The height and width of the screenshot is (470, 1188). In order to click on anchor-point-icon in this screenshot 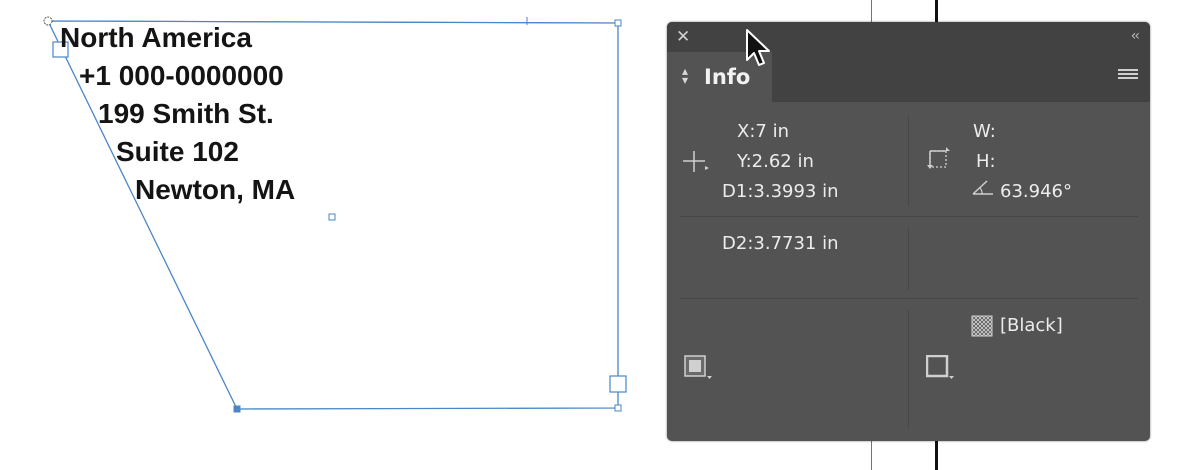, I will do `click(48, 21)`.